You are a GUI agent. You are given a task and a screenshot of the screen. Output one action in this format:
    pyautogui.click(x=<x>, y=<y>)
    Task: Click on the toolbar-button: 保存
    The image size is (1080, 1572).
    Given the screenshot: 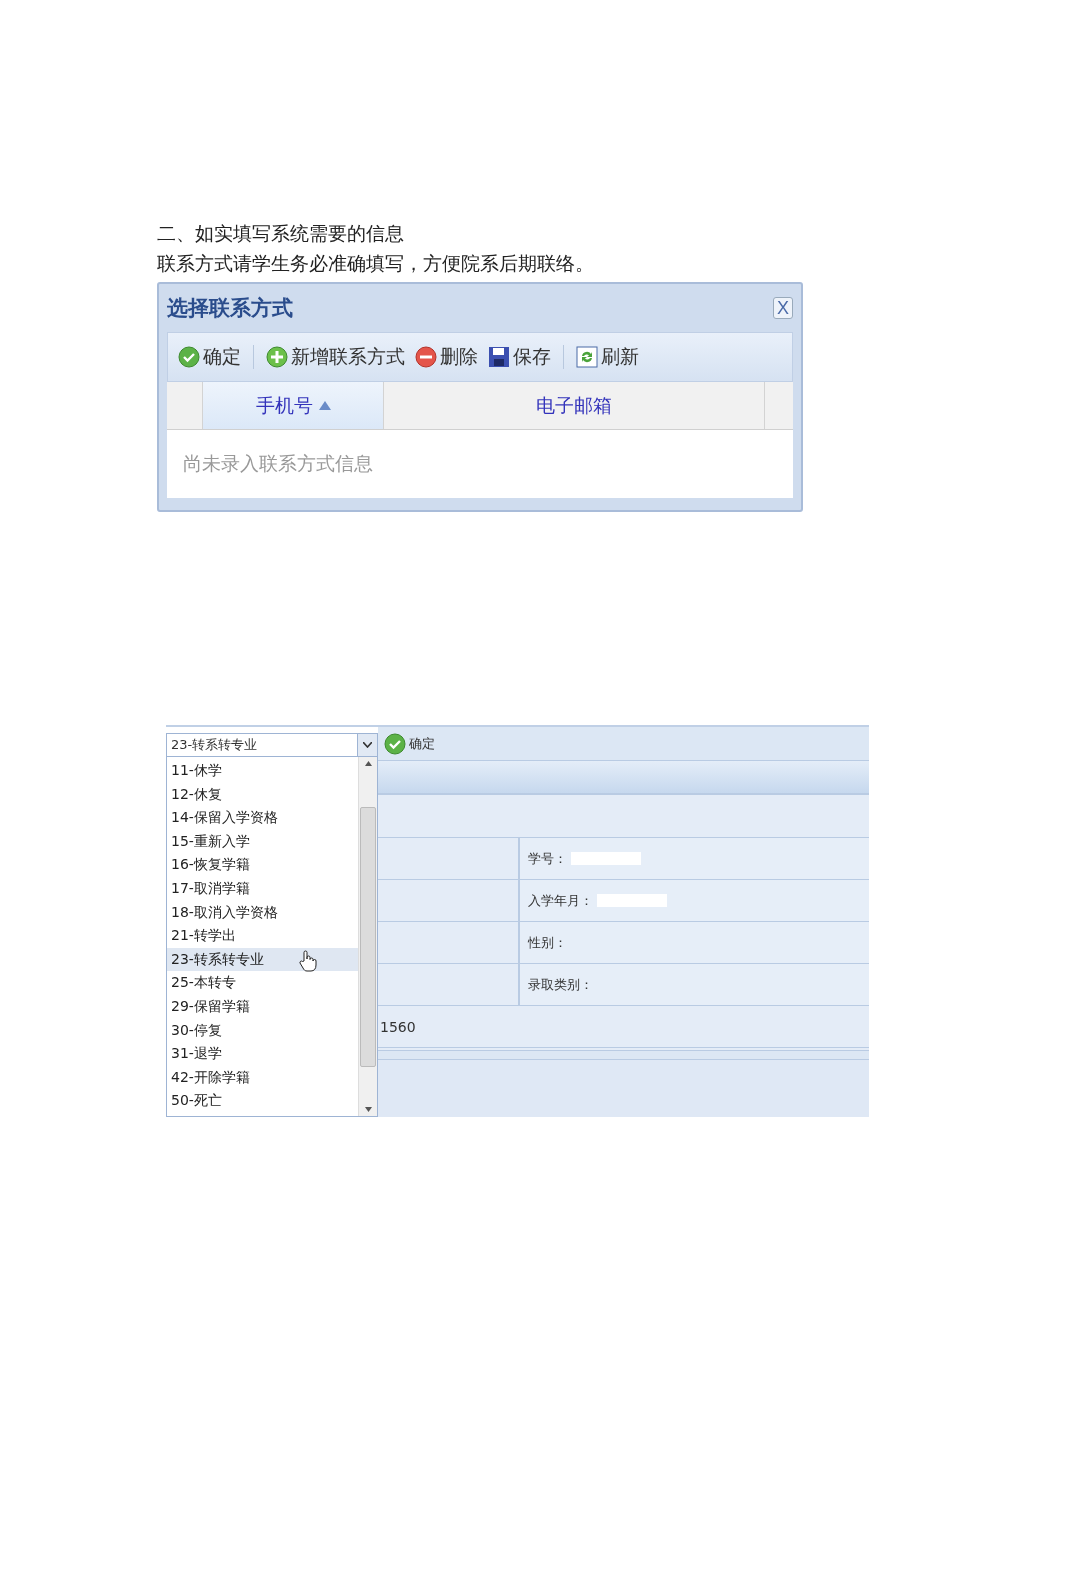 What is the action you would take?
    pyautogui.click(x=519, y=357)
    